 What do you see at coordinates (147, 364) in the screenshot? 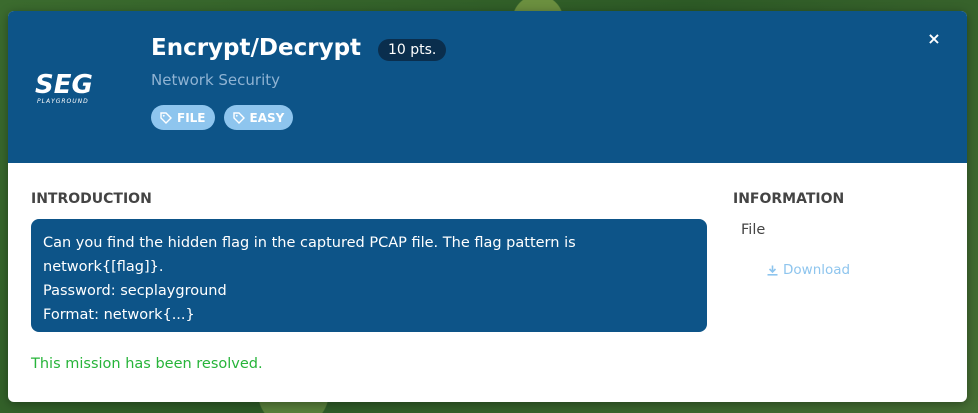
I see `resolved-status: This mission has been resolved.` at bounding box center [147, 364].